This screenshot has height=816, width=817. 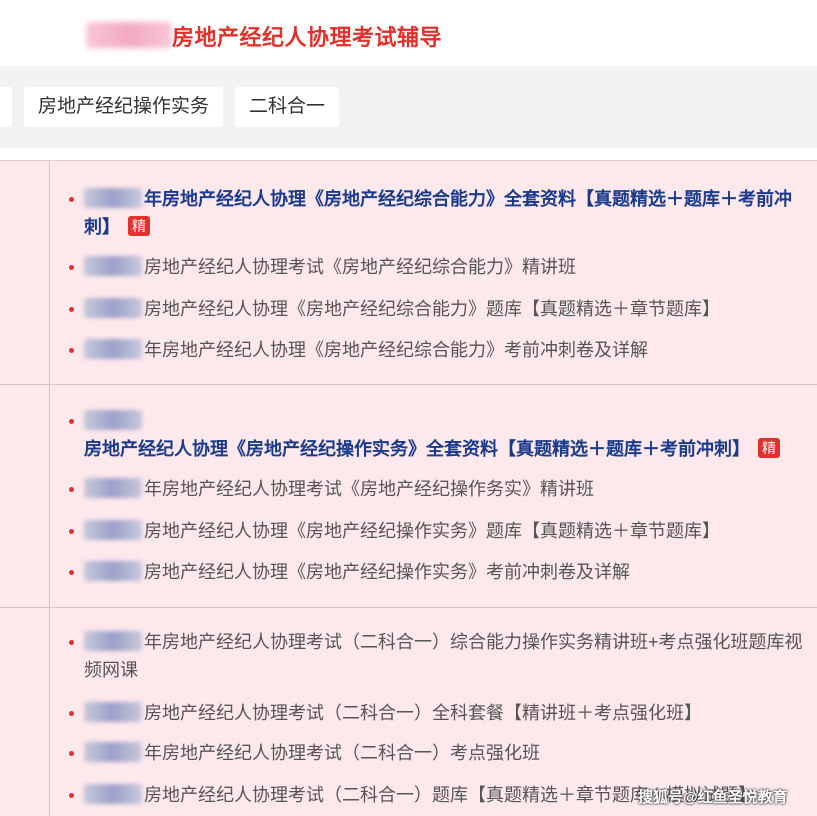 I want to click on list-item: 房地产经纪人协理《房地产经纪综合能力》题库【真题精选＋章节题库】, so click(x=436, y=309).